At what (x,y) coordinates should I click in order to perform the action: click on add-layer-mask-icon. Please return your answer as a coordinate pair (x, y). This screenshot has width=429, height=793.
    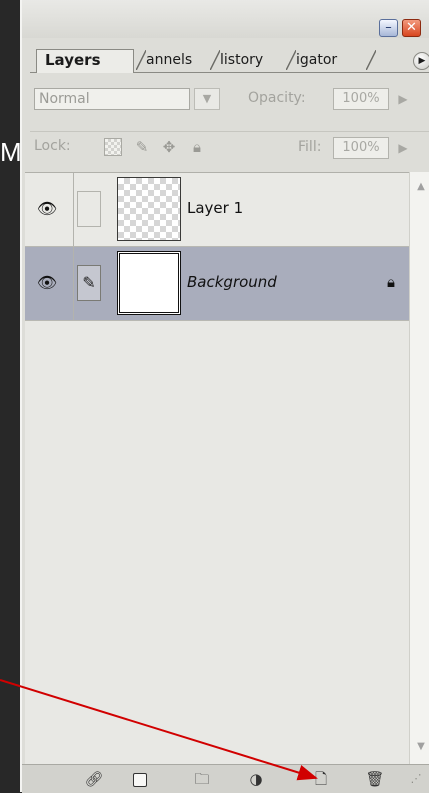
    Looking at the image, I should click on (140, 779).